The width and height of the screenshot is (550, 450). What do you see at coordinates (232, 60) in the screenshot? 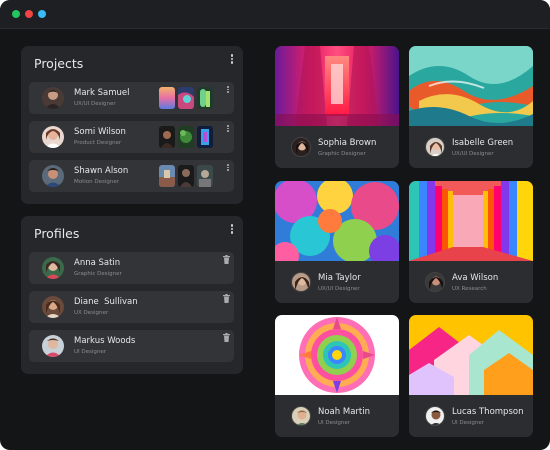
I see `projects-menu-icon` at bounding box center [232, 60].